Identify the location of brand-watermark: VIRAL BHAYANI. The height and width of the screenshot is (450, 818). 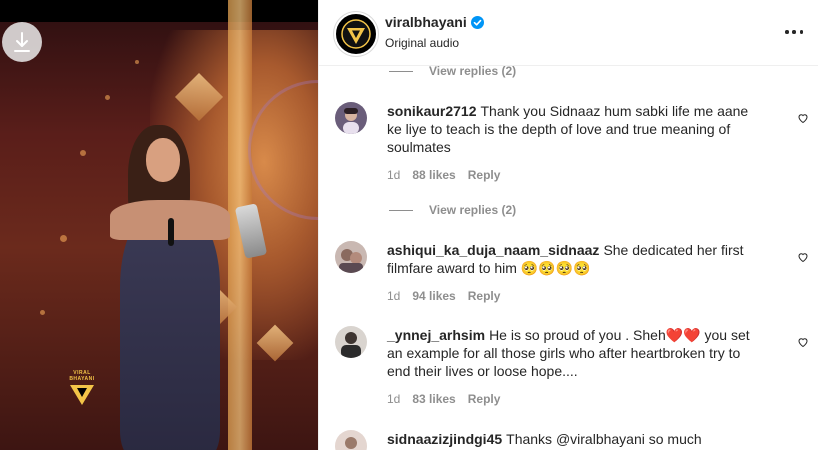
(82, 390).